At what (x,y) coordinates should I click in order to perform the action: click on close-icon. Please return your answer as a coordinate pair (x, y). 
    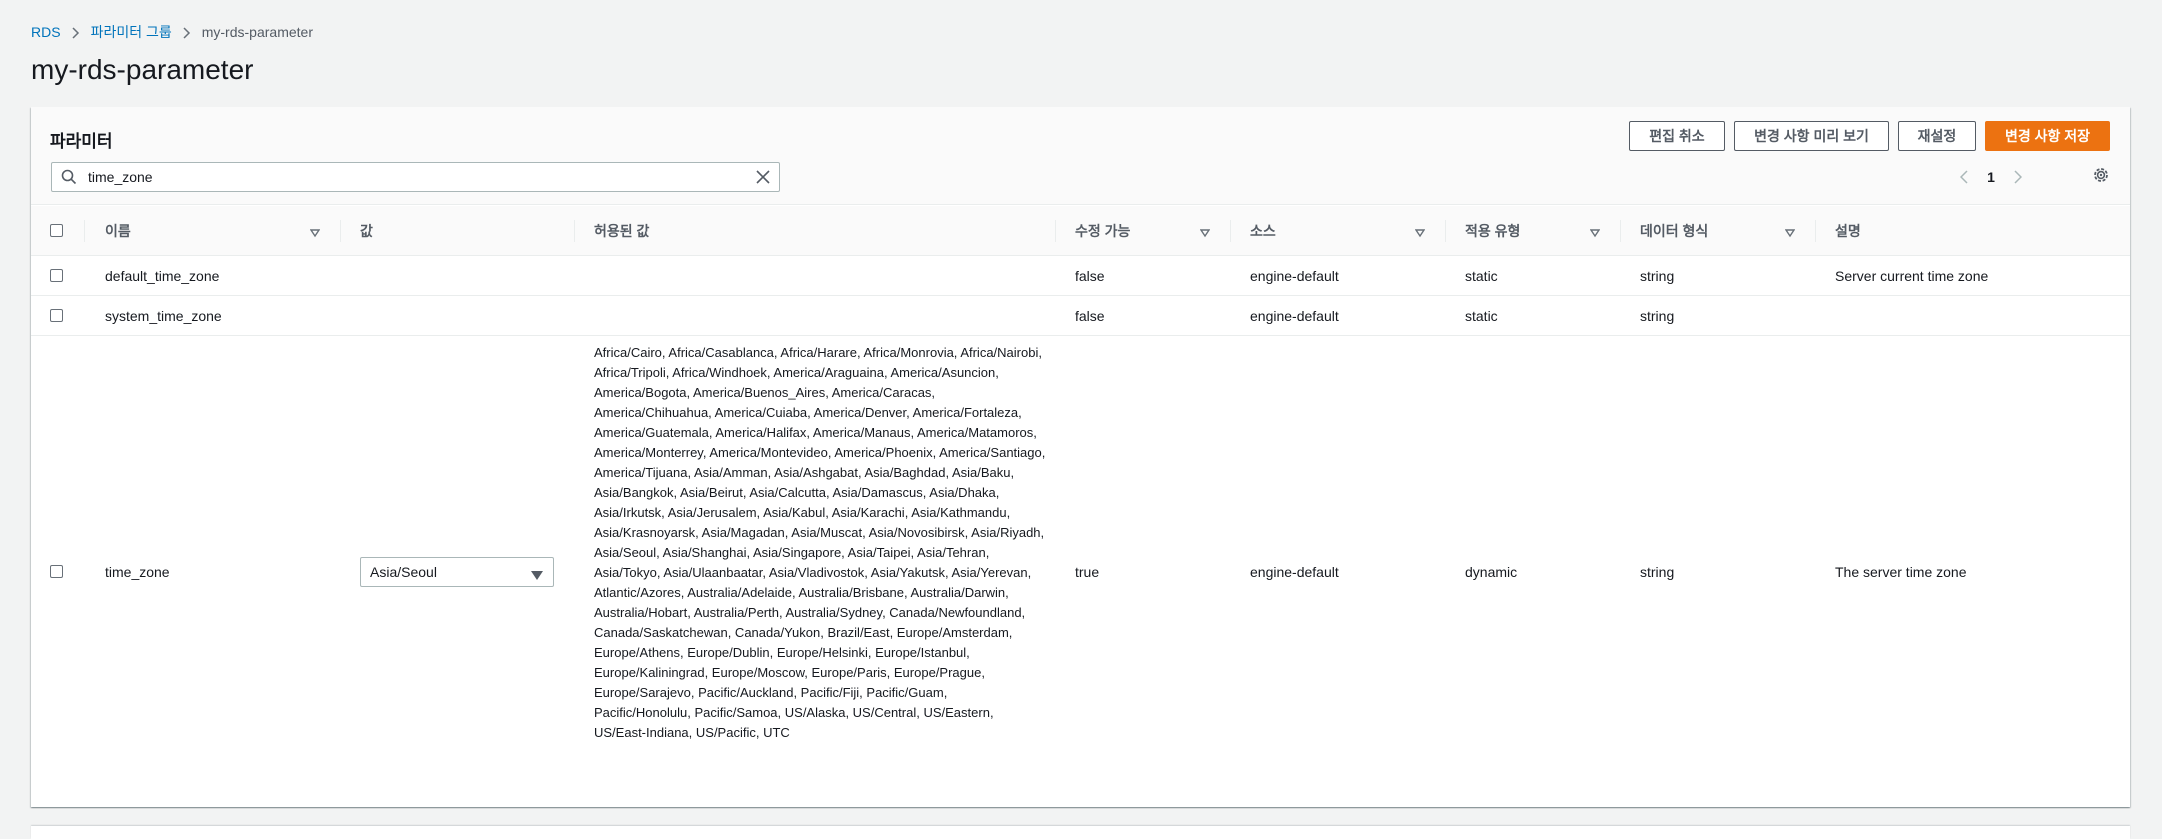
    Looking at the image, I should click on (763, 179).